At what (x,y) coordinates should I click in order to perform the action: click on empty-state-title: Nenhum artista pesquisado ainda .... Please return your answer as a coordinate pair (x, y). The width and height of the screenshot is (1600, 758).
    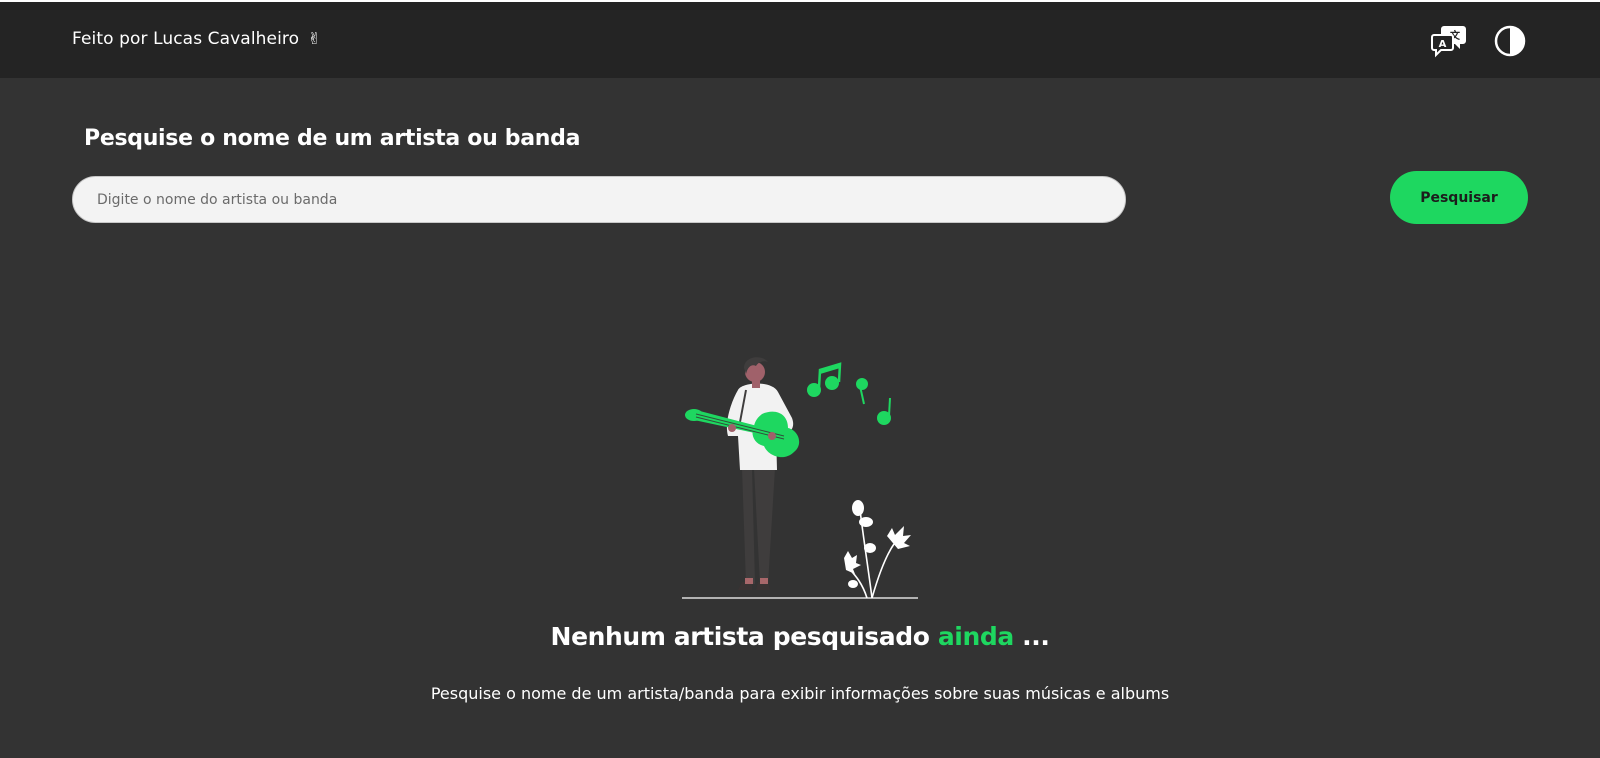
    Looking at the image, I should click on (800, 636).